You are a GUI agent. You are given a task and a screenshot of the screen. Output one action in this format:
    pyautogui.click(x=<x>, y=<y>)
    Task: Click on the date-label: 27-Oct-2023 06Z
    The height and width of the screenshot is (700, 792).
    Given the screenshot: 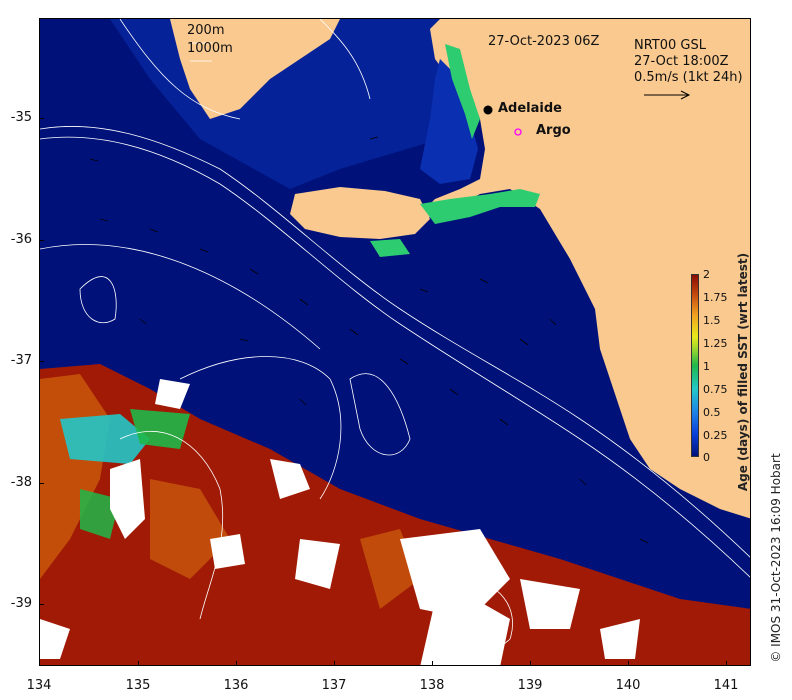 What is the action you would take?
    pyautogui.click(x=544, y=41)
    